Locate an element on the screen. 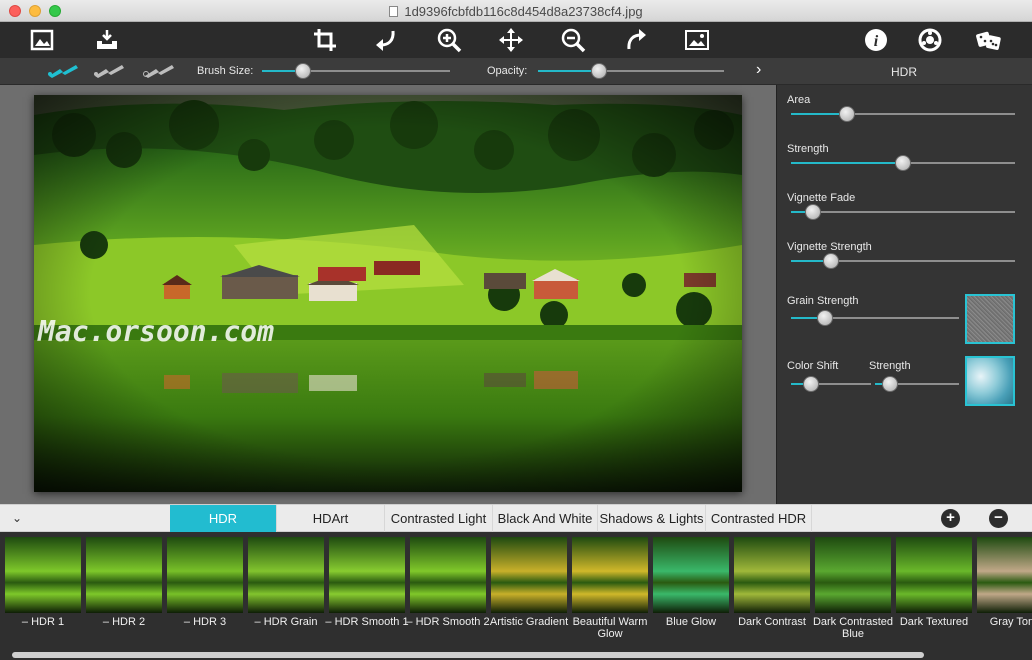  color-shift-slider is located at coordinates (831, 384).